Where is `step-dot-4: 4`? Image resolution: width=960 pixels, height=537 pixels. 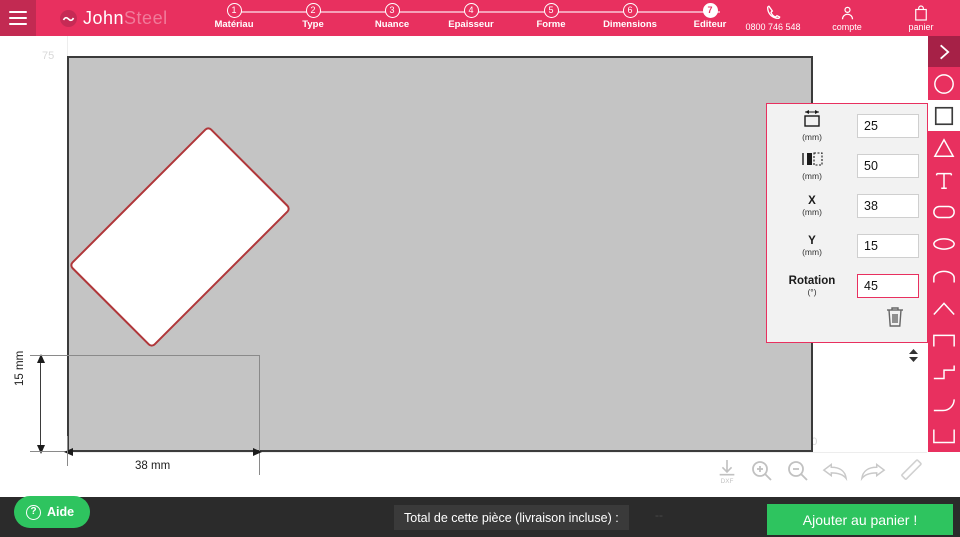 step-dot-4: 4 is located at coordinates (471, 10).